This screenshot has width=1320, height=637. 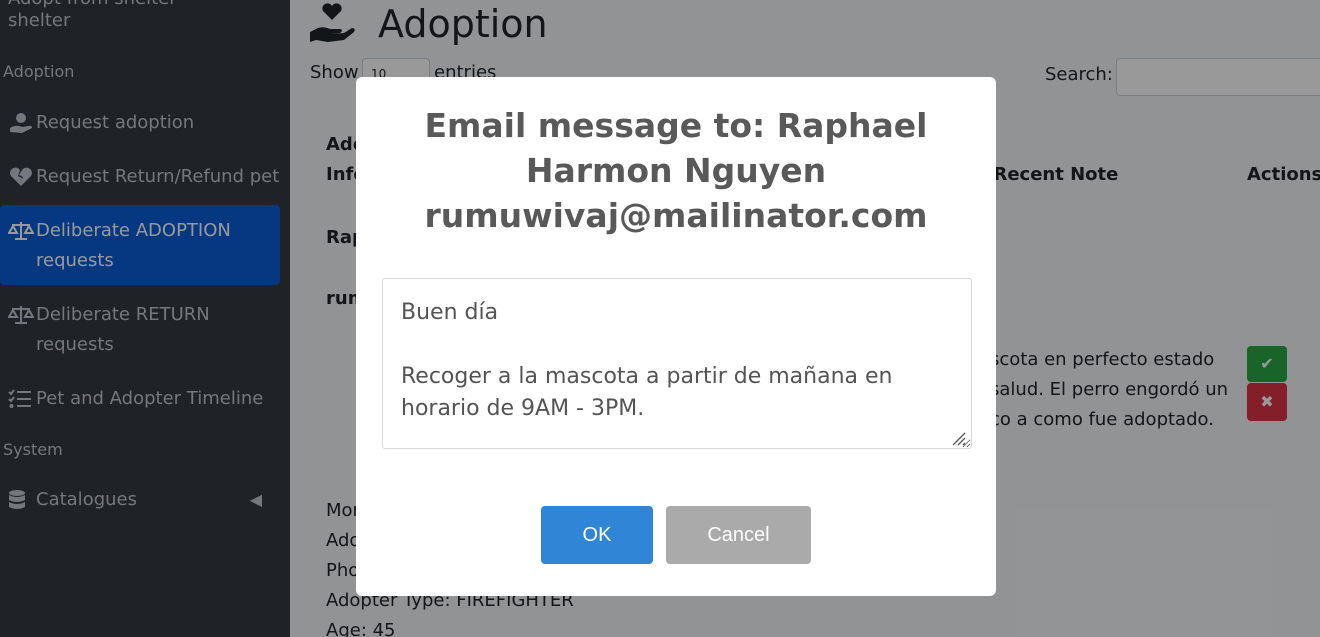 What do you see at coordinates (597, 535) in the screenshot?
I see `ok-button: OK` at bounding box center [597, 535].